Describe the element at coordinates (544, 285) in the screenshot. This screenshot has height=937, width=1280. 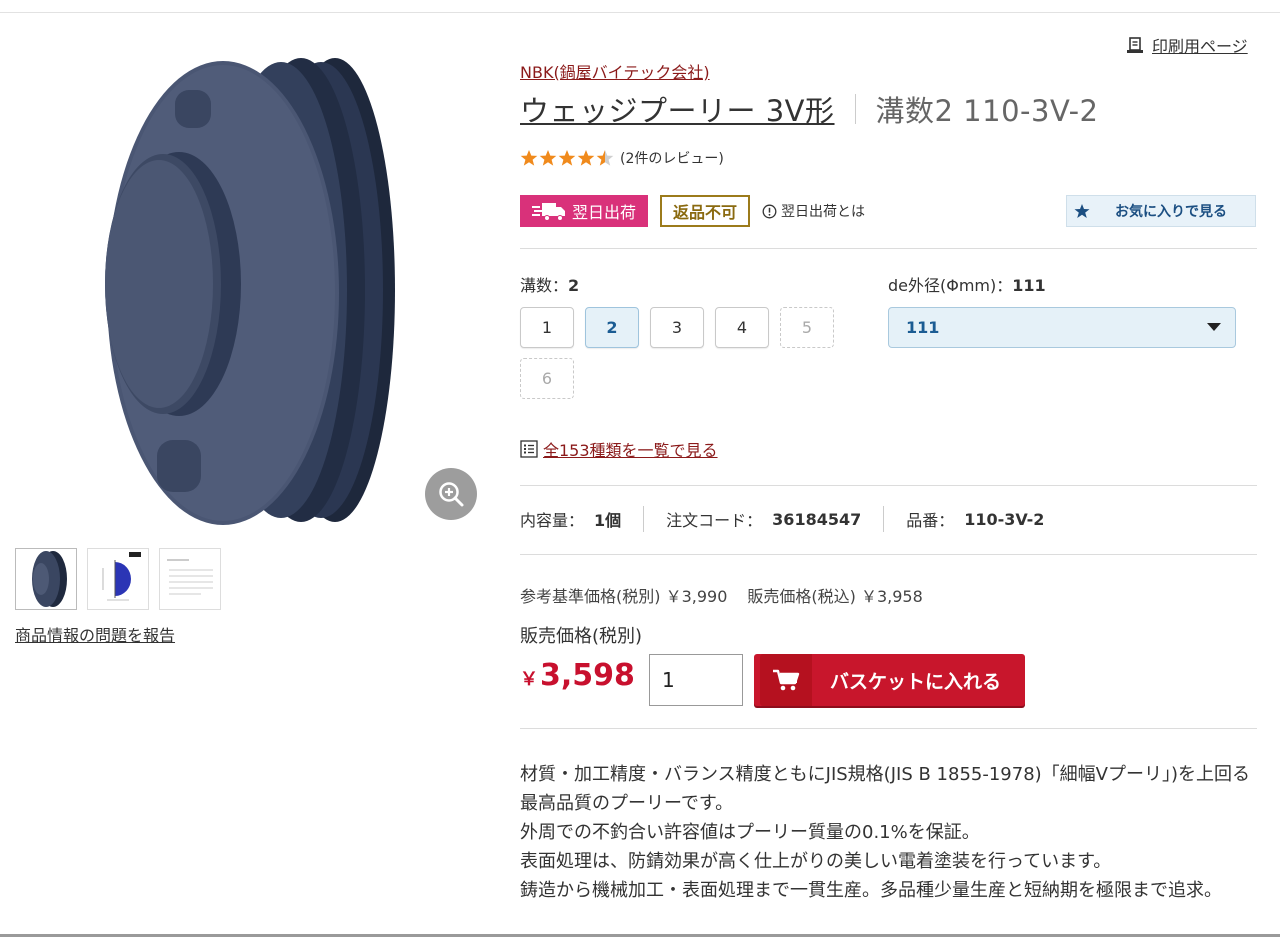
I see `groove-count-caption: 溝数：` at that location.